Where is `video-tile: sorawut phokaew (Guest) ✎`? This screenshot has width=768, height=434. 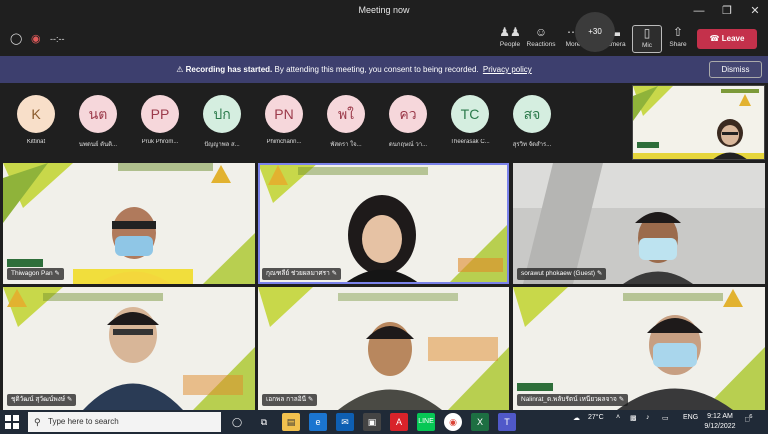 video-tile: sorawut phokaew (Guest) ✎ is located at coordinates (639, 223).